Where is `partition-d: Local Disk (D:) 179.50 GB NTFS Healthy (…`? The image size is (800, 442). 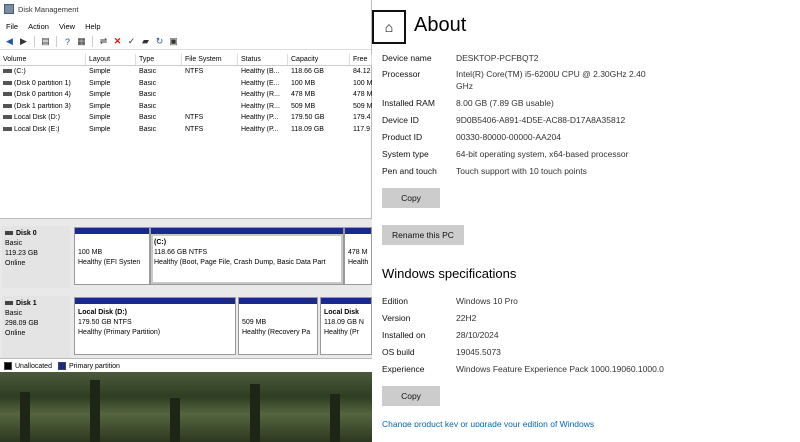 partition-d: Local Disk (D:) 179.50 GB NTFS Healthy (… is located at coordinates (155, 326).